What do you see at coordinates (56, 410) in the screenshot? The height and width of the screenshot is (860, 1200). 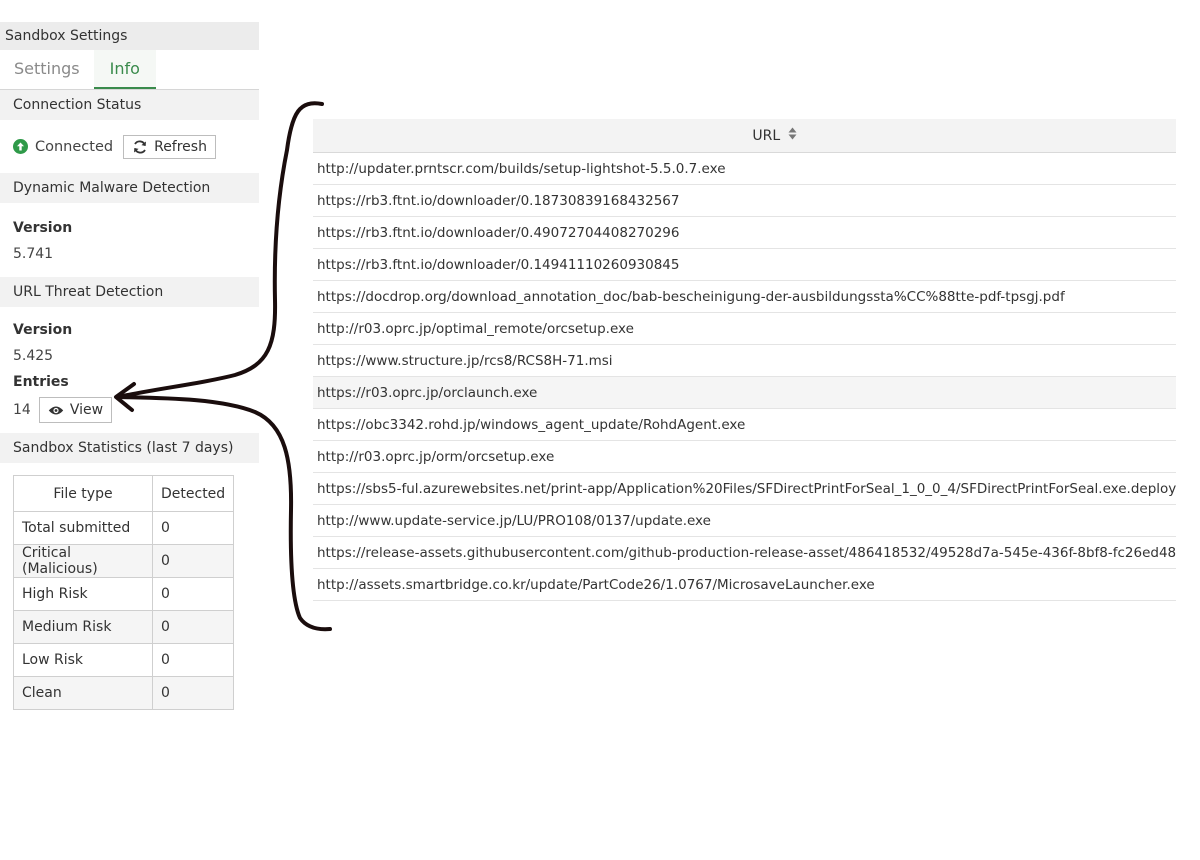 I see `eye-icon` at bounding box center [56, 410].